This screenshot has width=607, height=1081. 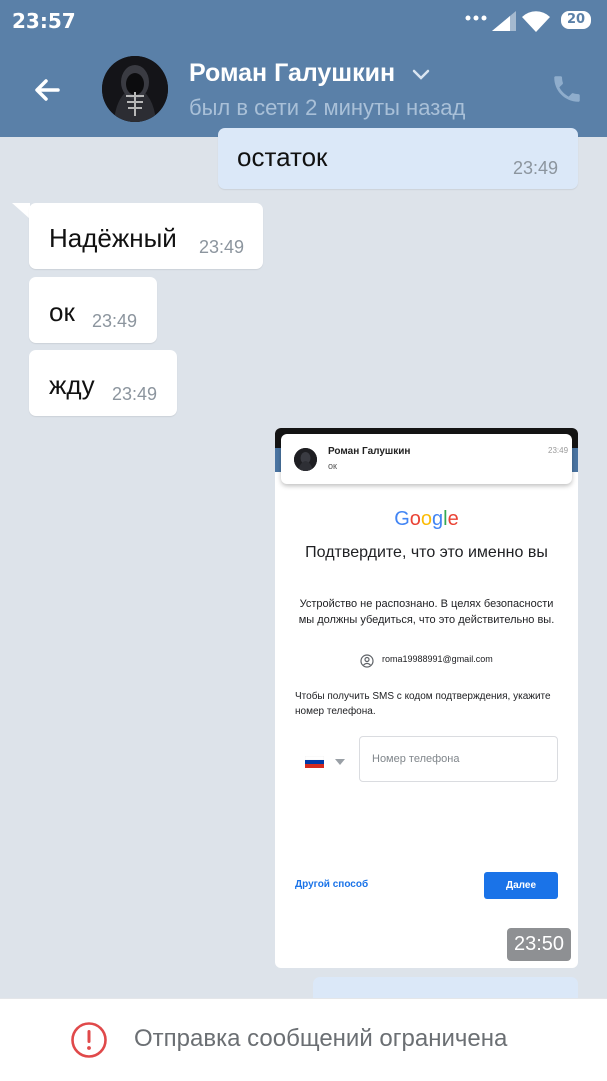 What do you see at coordinates (367, 661) in the screenshot?
I see `account-circle-icon` at bounding box center [367, 661].